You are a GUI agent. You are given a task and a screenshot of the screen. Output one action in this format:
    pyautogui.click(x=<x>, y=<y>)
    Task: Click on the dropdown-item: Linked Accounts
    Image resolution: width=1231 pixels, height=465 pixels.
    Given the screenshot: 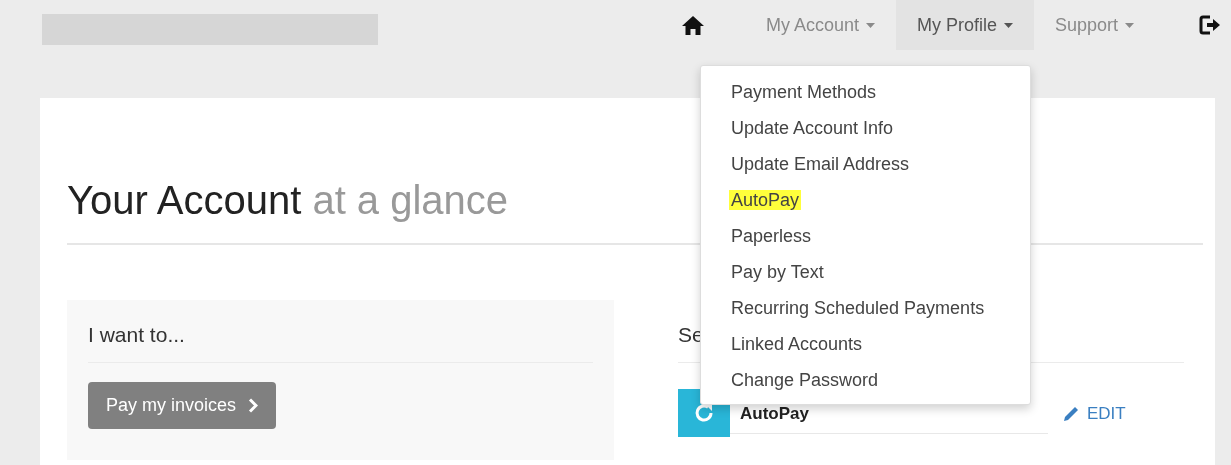 What is the action you would take?
    pyautogui.click(x=865, y=344)
    